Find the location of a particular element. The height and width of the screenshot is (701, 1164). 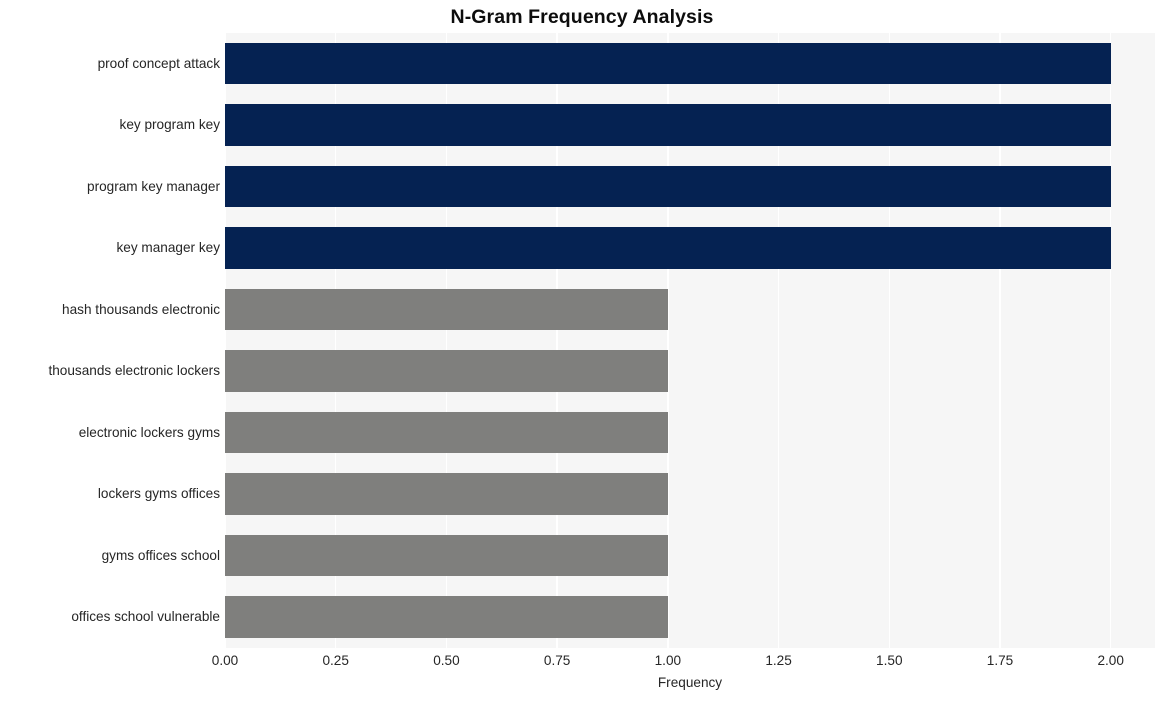

y-axis-tick-label: key manager key is located at coordinates (168, 248).